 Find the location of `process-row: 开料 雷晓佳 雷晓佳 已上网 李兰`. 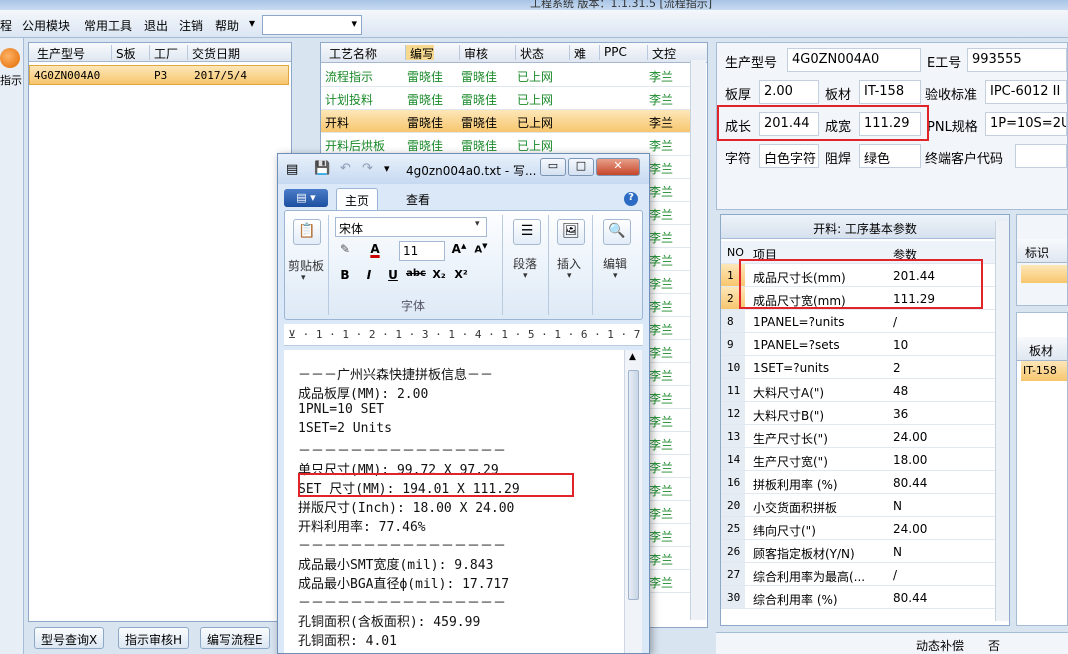

process-row: 开料 雷晓佳 雷晓佳 已上网 李兰 is located at coordinates (506, 121).